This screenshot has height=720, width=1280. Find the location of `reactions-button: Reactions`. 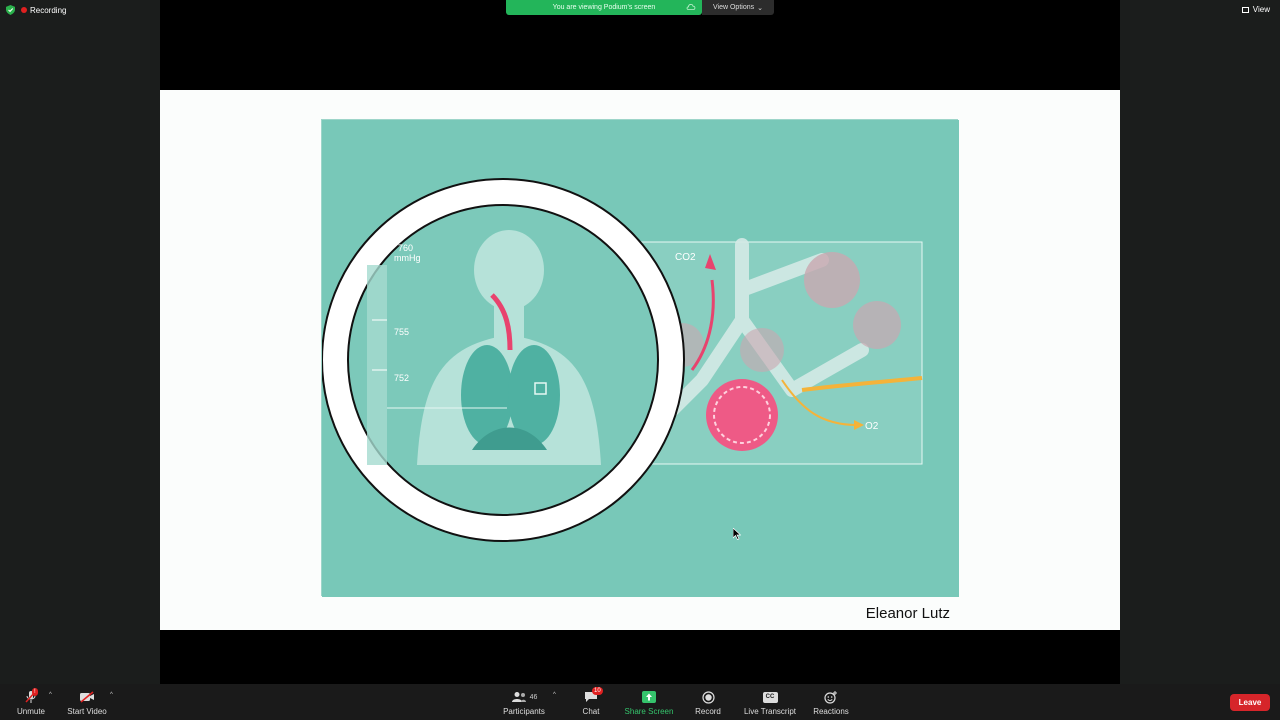

reactions-button: Reactions is located at coordinates (831, 702).